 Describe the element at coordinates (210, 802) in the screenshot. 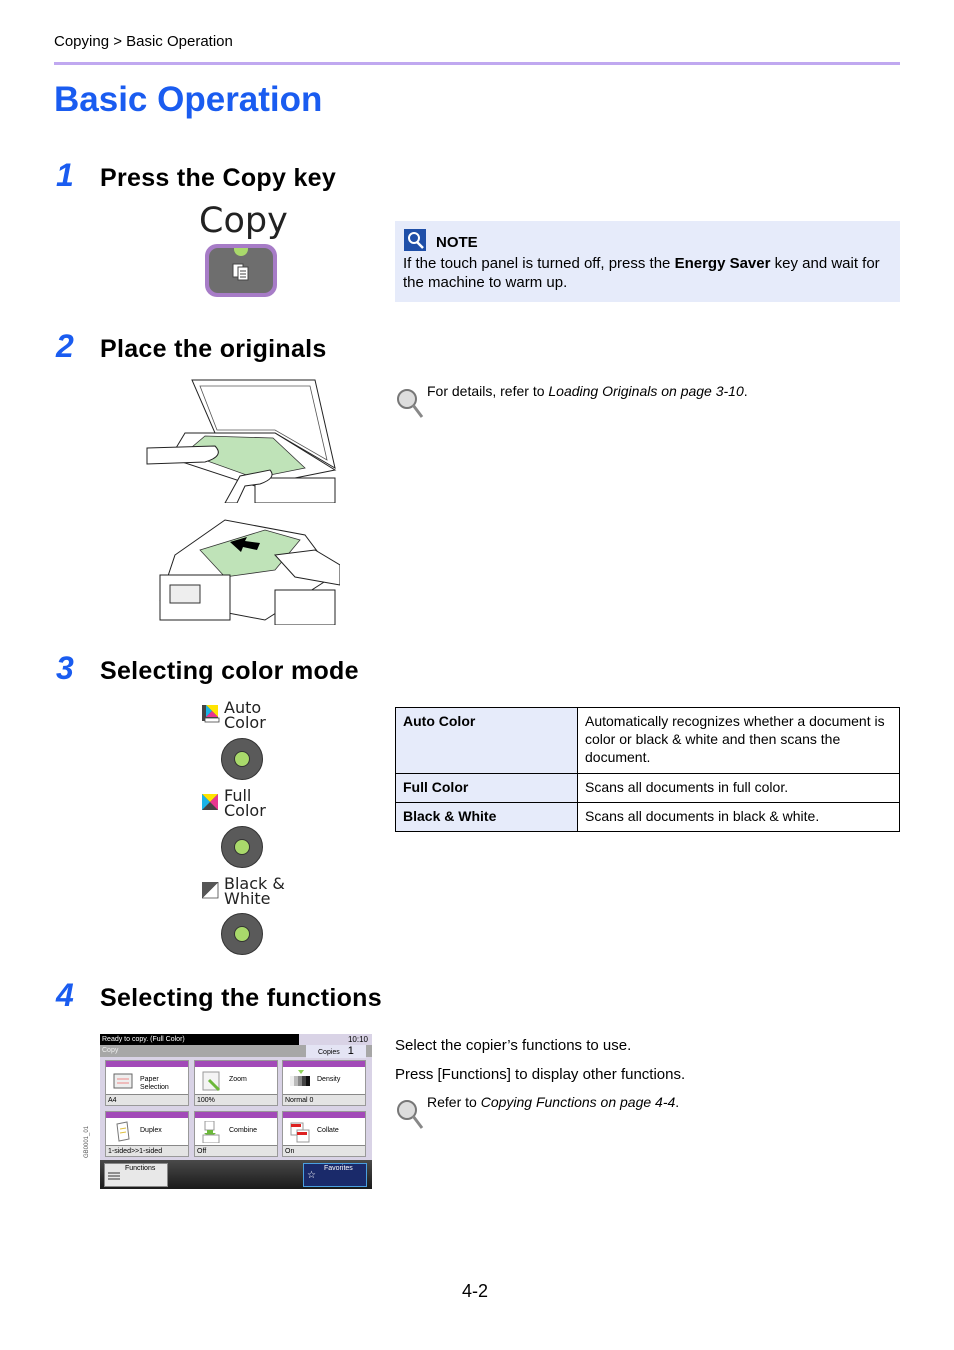

I see `full-color-icon` at that location.